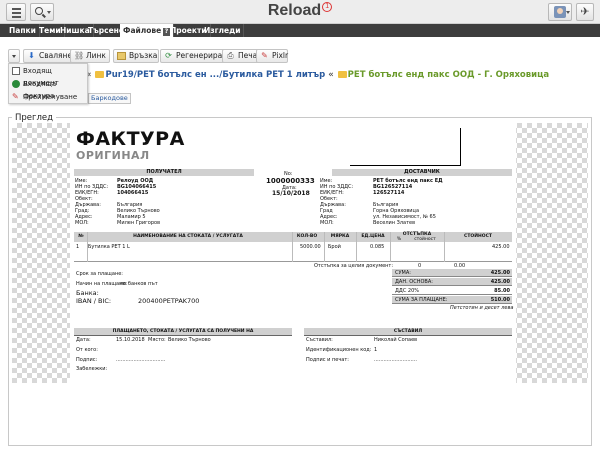 This screenshot has width=600, height=455. I want to click on invoice-title: ФАКТУРА, so click(130, 139).